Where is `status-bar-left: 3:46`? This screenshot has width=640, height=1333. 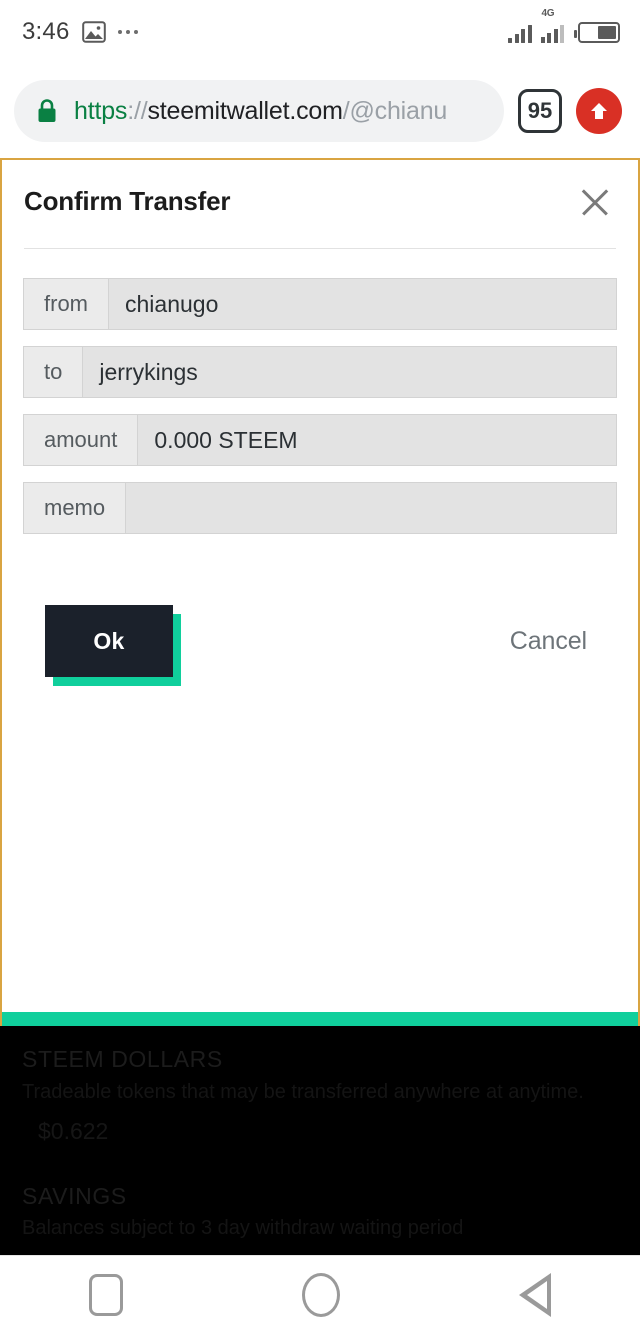
status-bar-left: 3:46 is located at coordinates (80, 32).